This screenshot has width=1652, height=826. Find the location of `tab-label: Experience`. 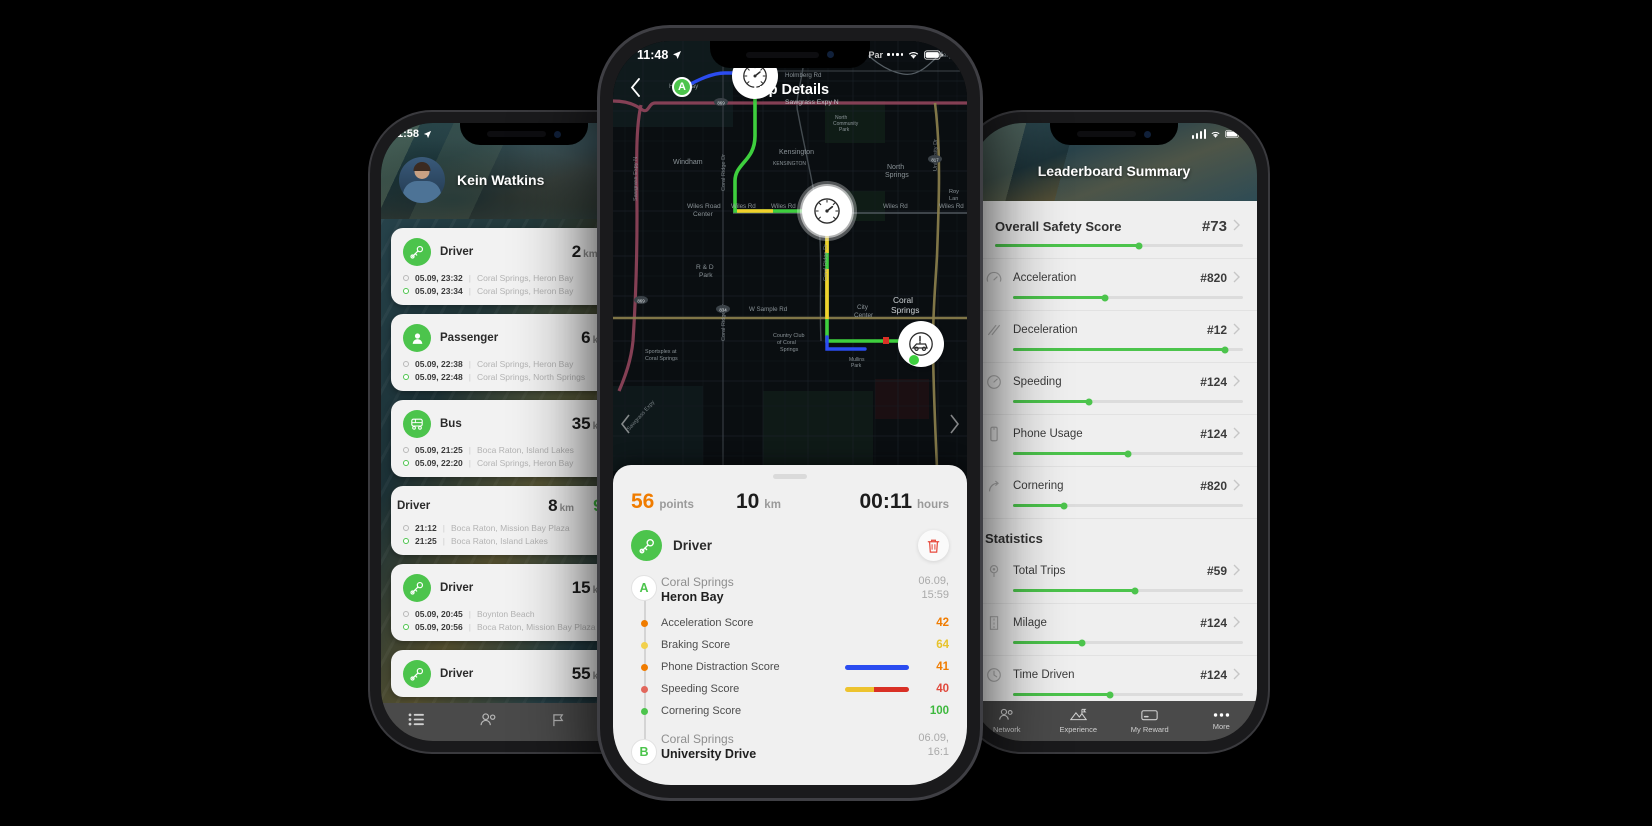

tab-label: Experience is located at coordinates (1078, 729).